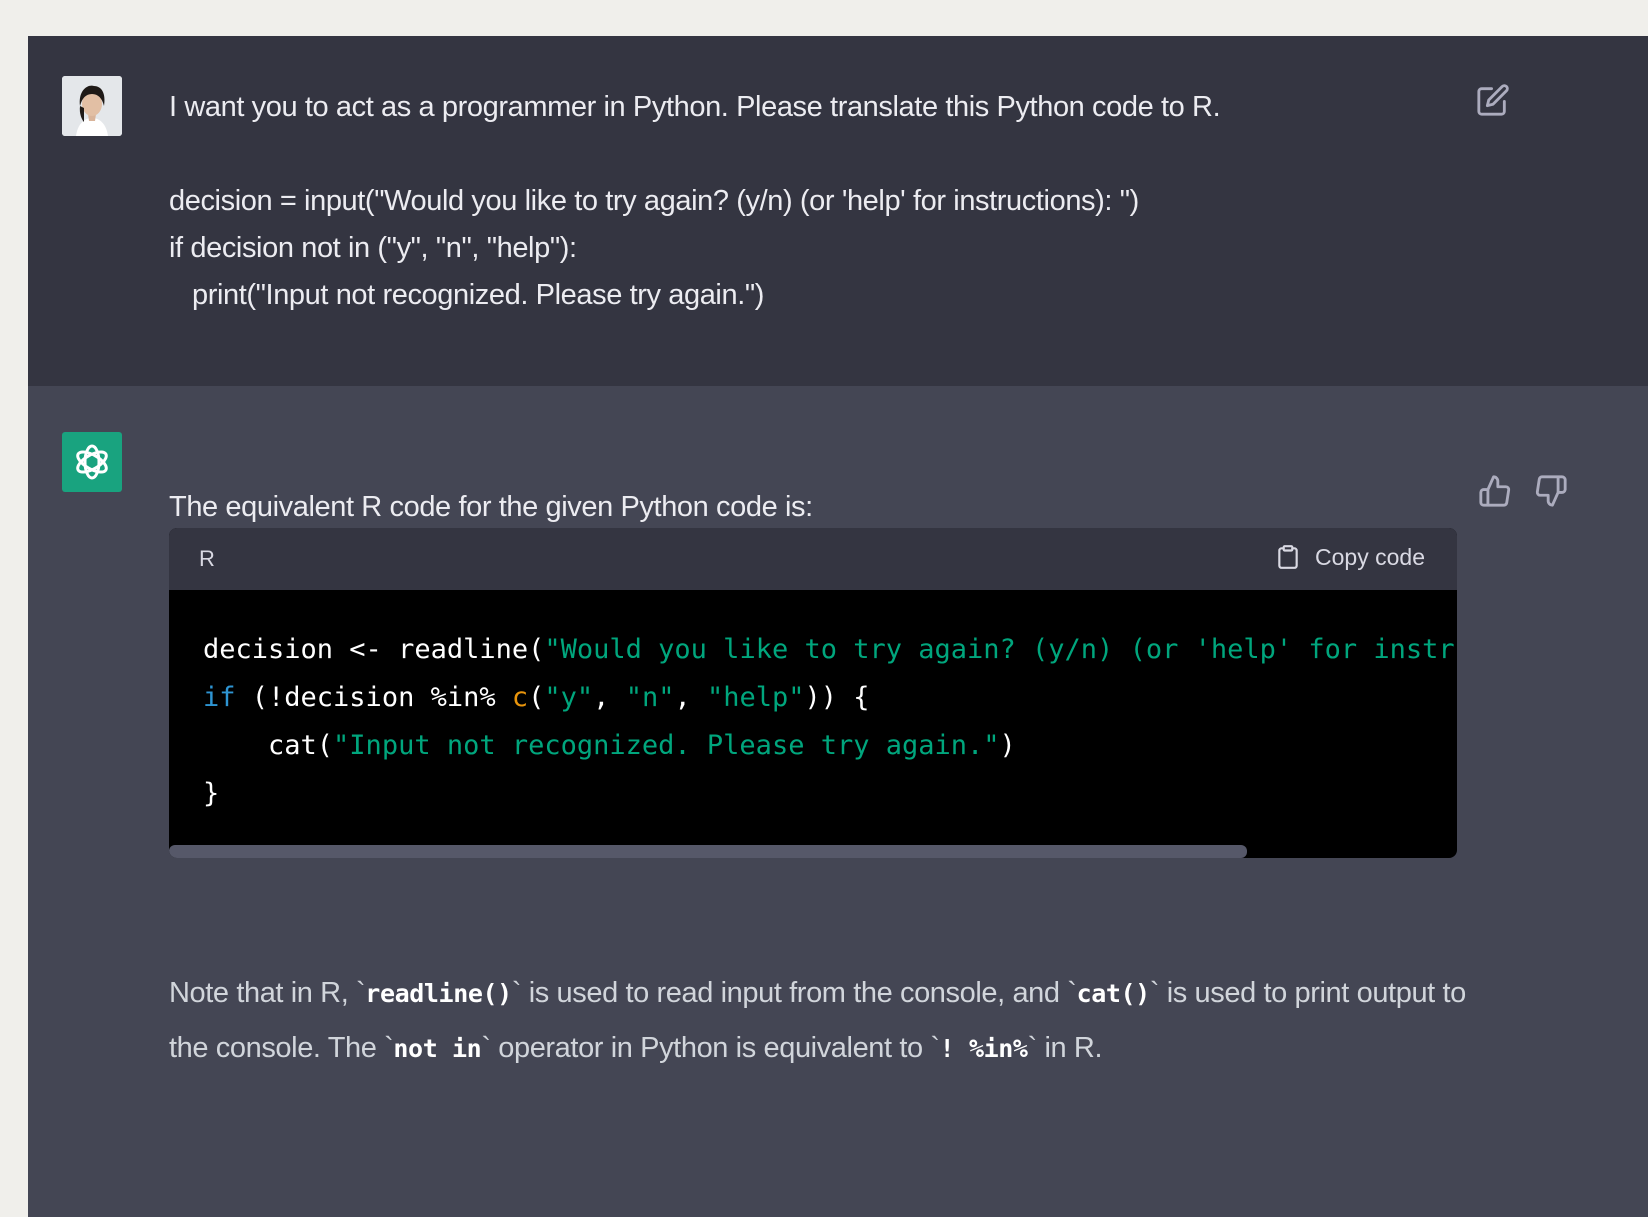 This screenshot has width=1648, height=1217. Describe the element at coordinates (708, 851) in the screenshot. I see `code-horizontal-scrollbar` at that location.